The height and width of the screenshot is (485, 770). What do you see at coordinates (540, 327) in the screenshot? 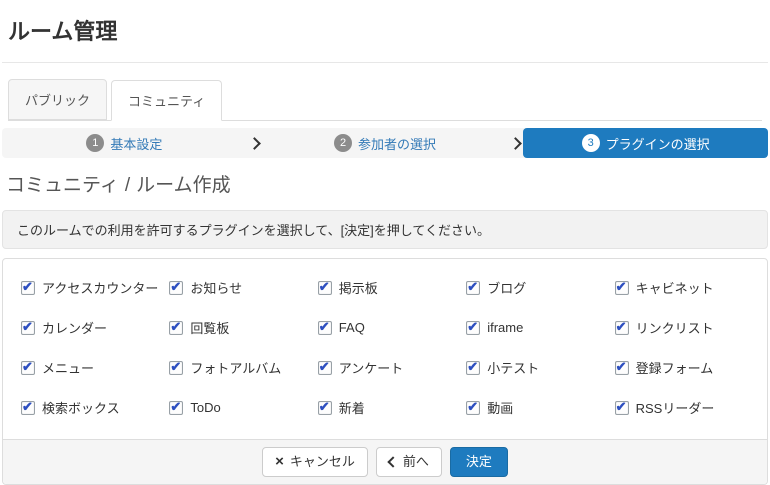
I see `plugin-checkbox-item: iframe` at bounding box center [540, 327].